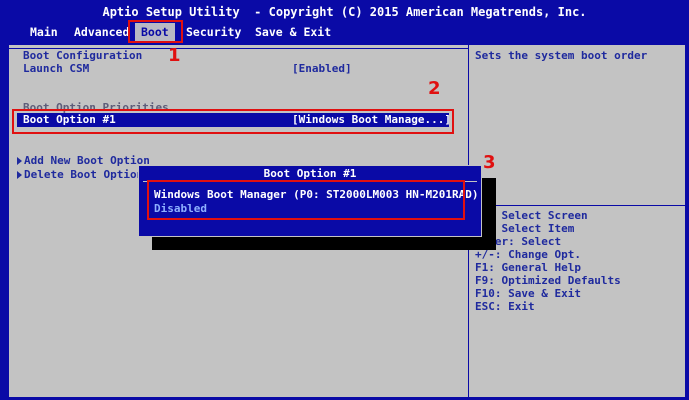 Image resolution: width=689 pixels, height=400 pixels. I want to click on launch-csm-label: Launch CSM, so click(56, 68).